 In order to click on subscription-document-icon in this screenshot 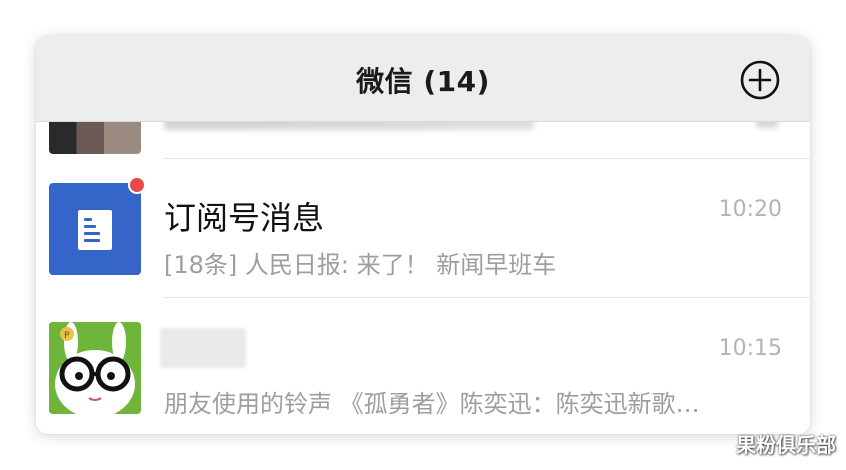, I will do `click(95, 230)`.